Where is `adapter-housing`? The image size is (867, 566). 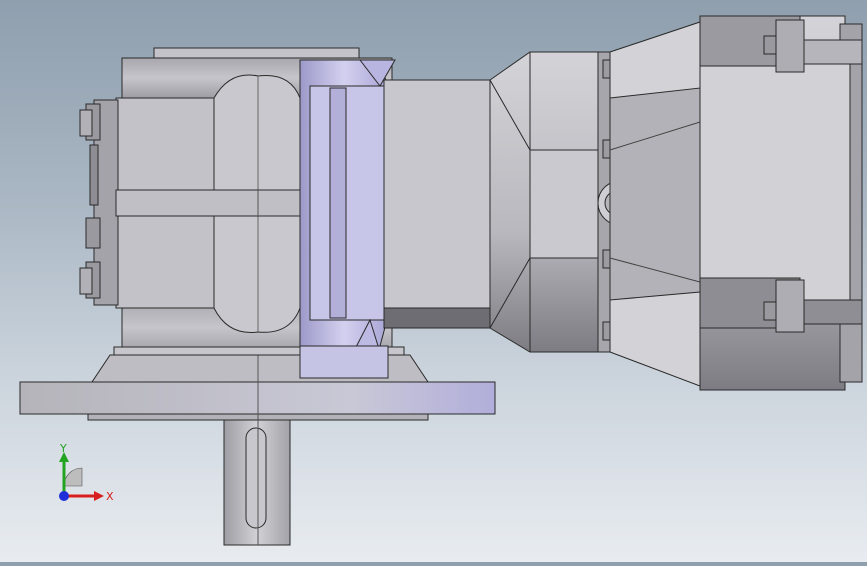 adapter-housing is located at coordinates (437, 204).